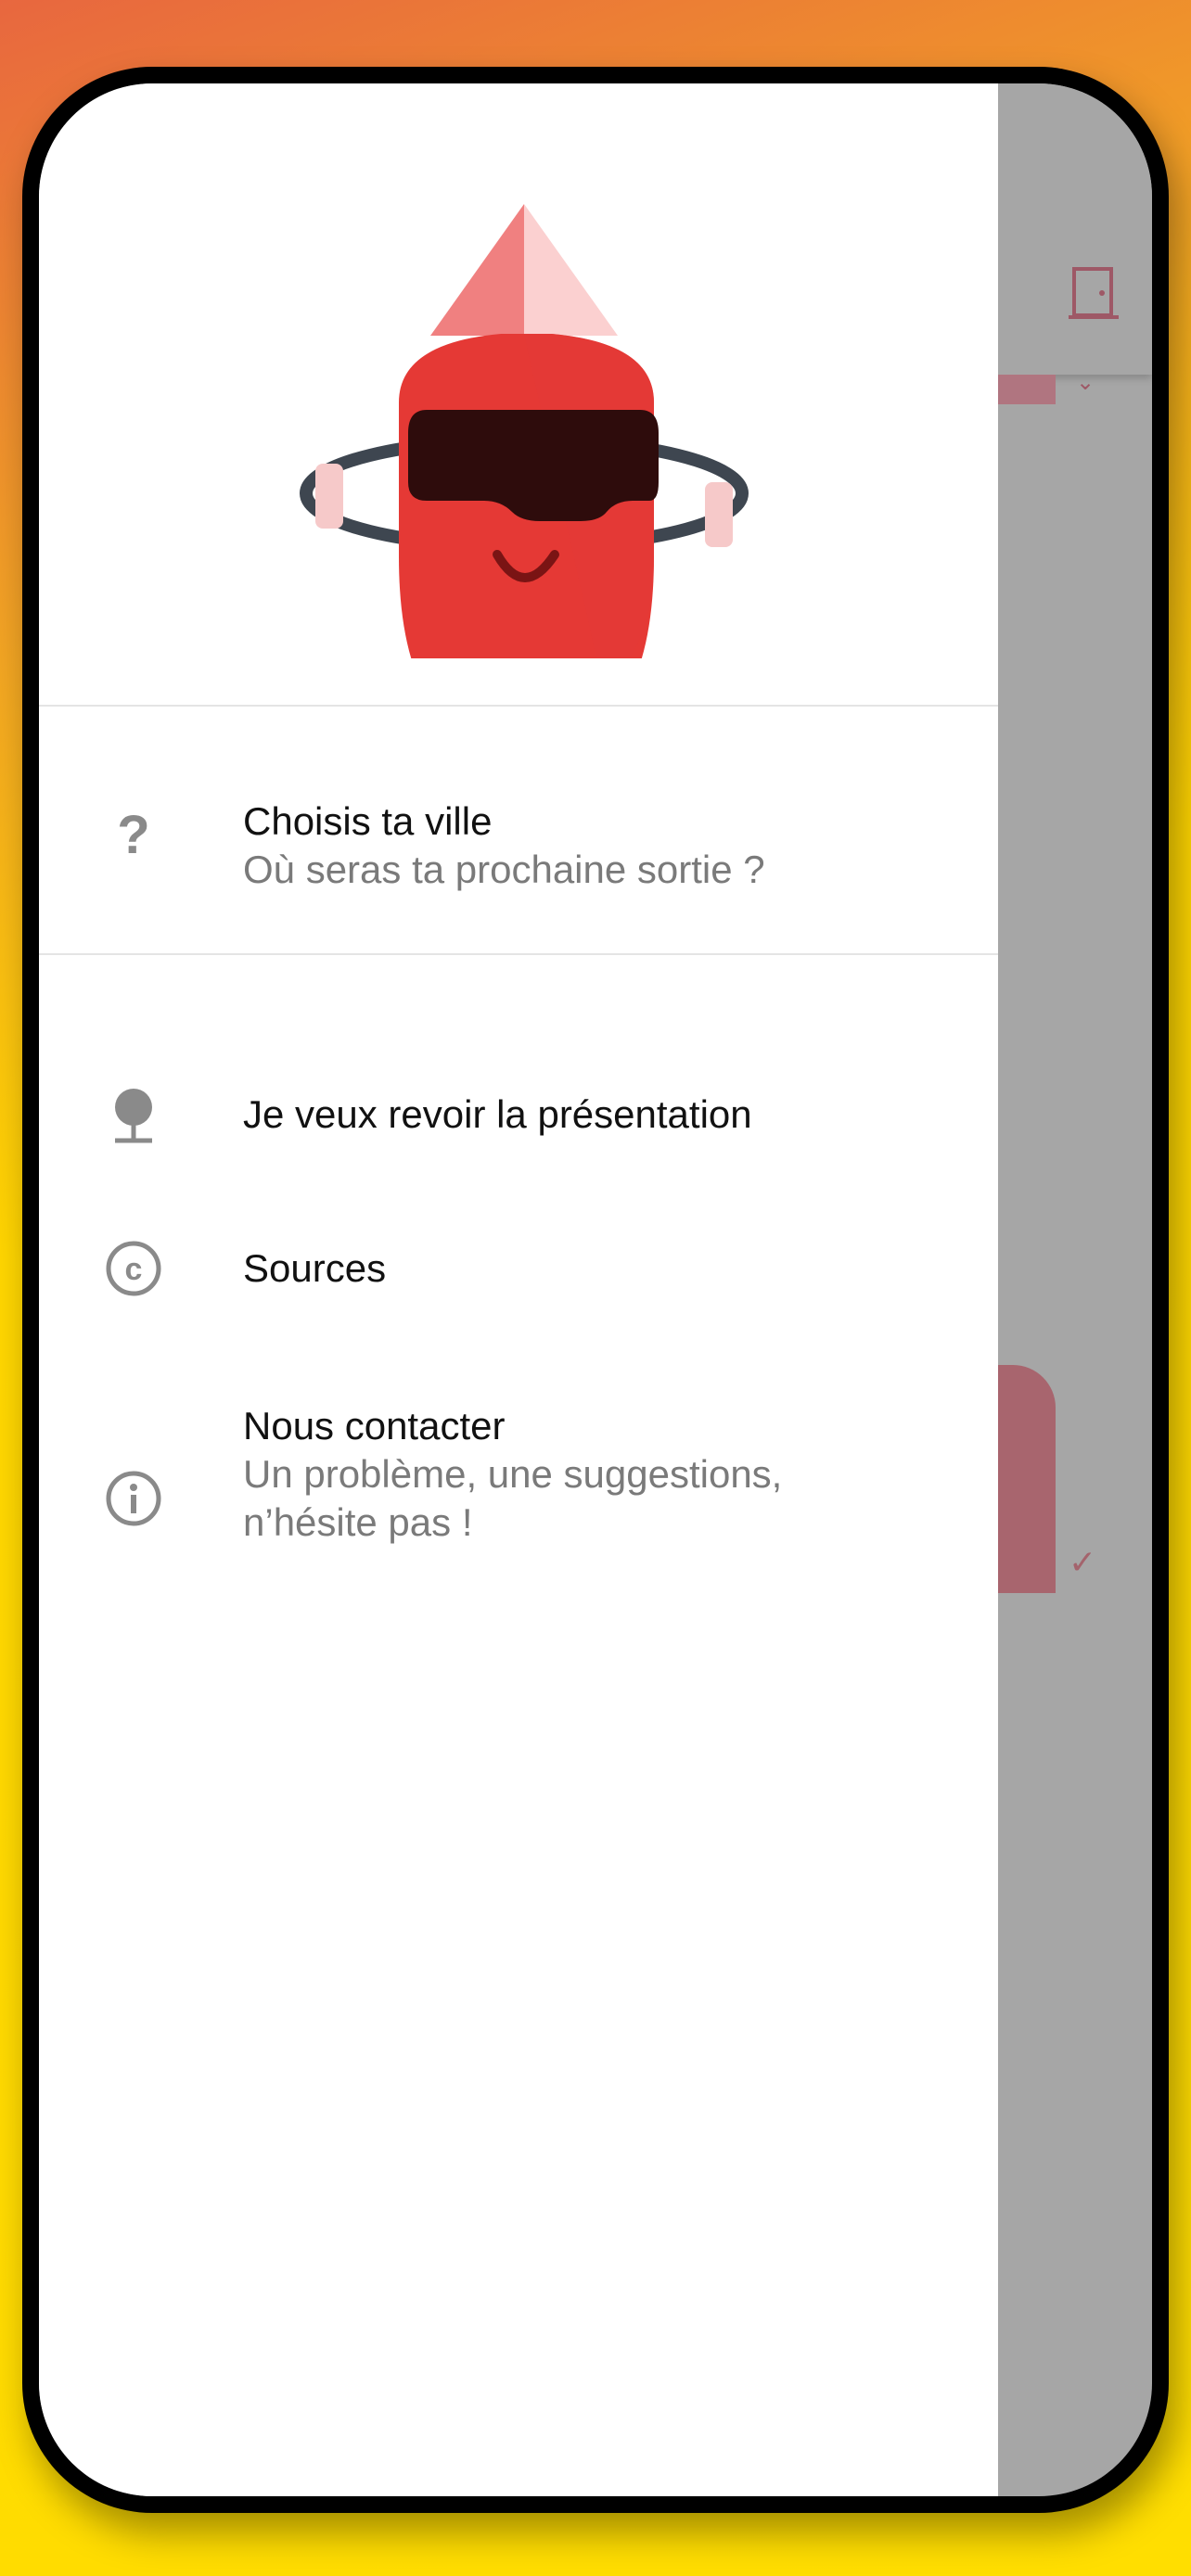  What do you see at coordinates (133, 1116) in the screenshot?
I see `presentation-icon` at bounding box center [133, 1116].